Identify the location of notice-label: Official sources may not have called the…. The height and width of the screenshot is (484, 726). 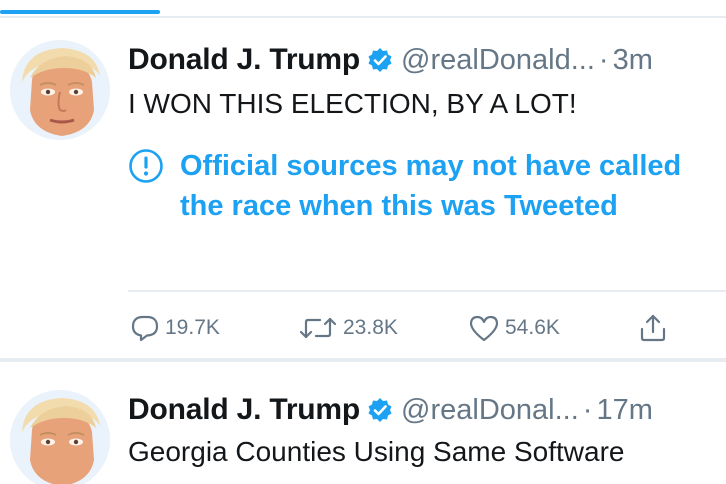
(440, 186).